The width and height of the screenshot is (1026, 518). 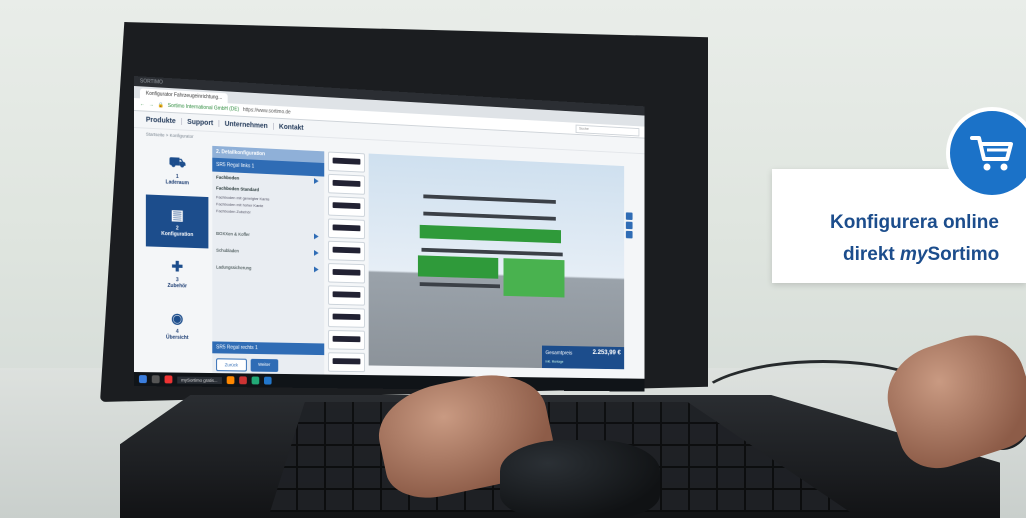 What do you see at coordinates (490, 234) in the screenshot?
I see `rack-shelf-green` at bounding box center [490, 234].